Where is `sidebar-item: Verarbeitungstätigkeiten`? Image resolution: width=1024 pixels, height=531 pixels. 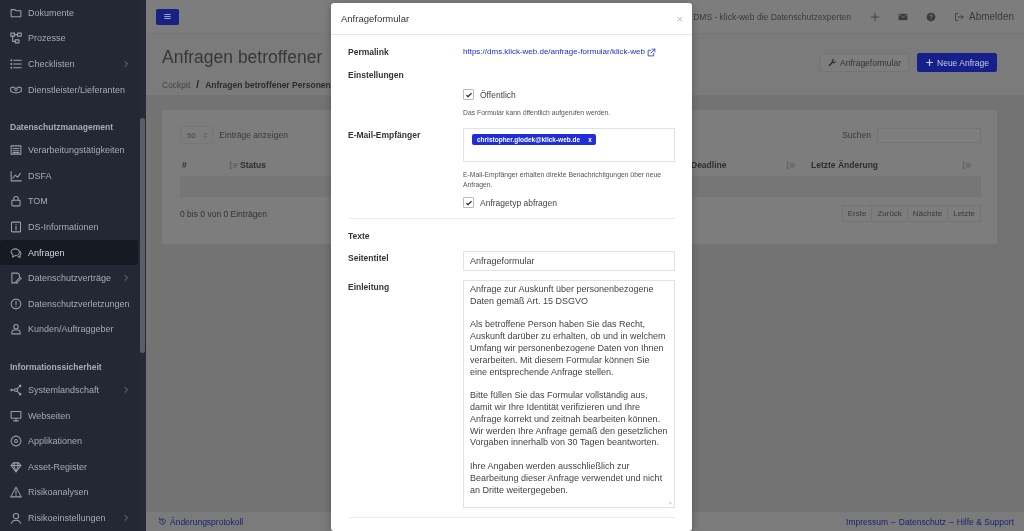
sidebar-item: Verarbeitungstätigkeiten is located at coordinates (69, 150).